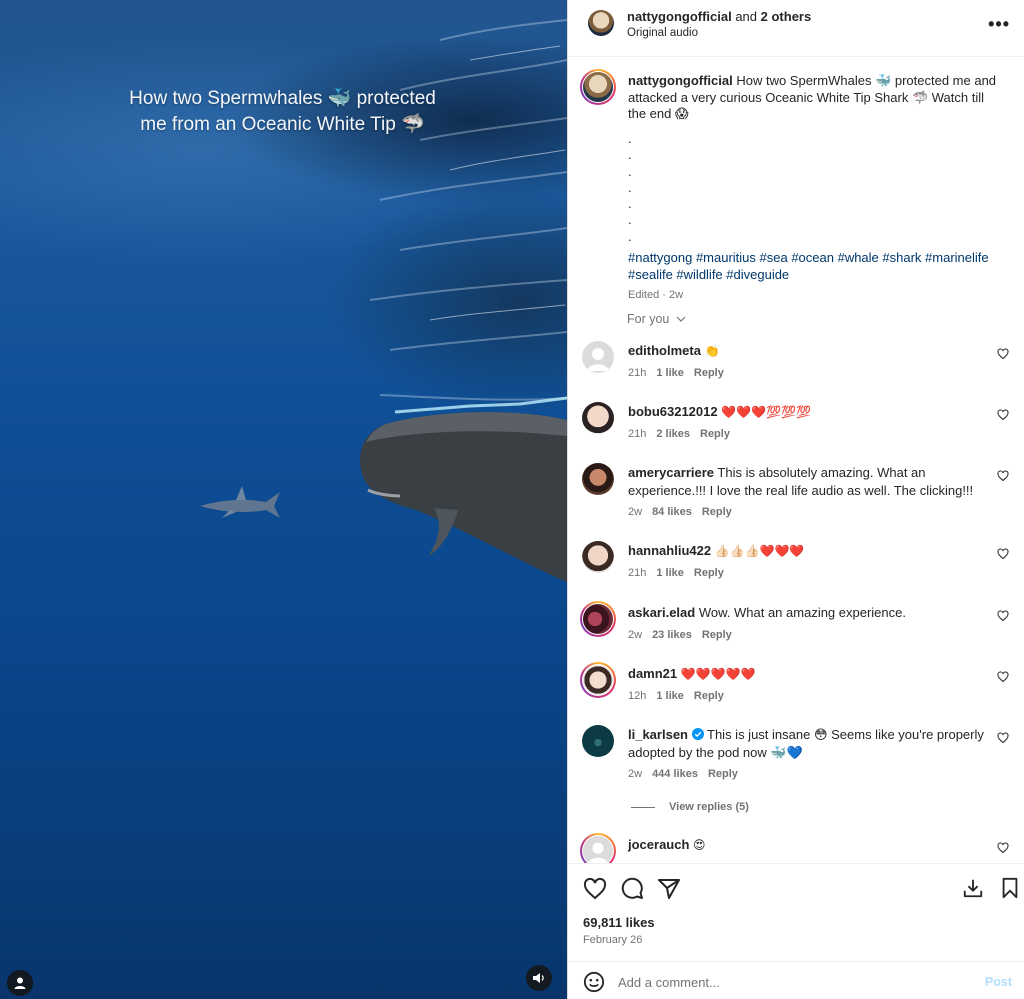  I want to click on sort-label: For you, so click(648, 319).